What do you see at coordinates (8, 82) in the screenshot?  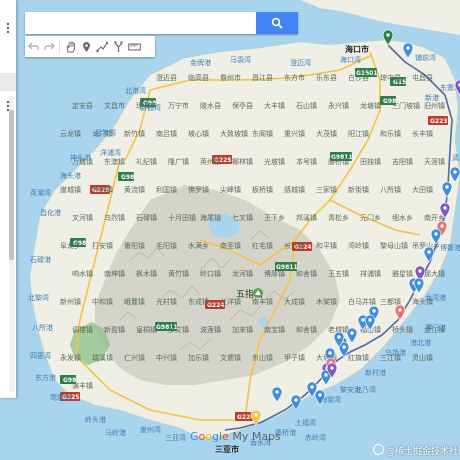 I see `layer-row` at bounding box center [8, 82].